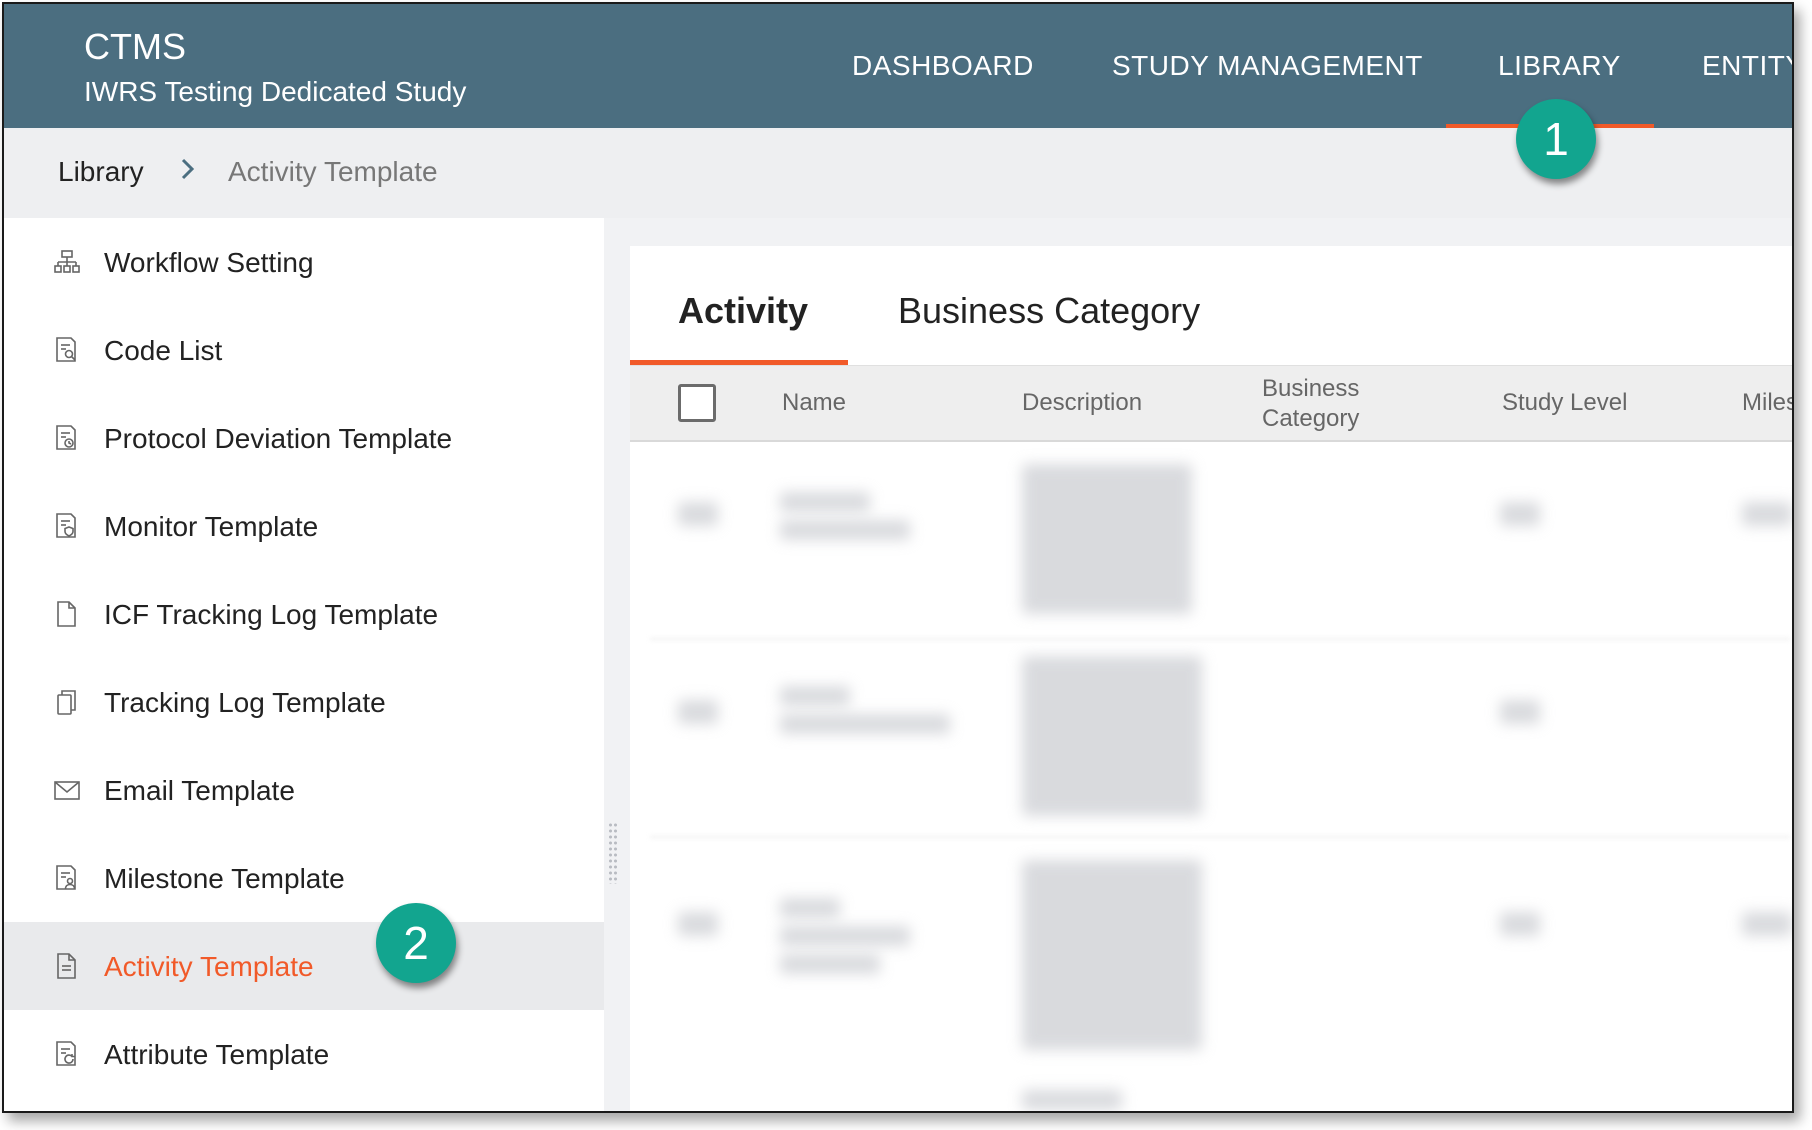 This screenshot has width=1812, height=1130. I want to click on envelope-icon, so click(67, 790).